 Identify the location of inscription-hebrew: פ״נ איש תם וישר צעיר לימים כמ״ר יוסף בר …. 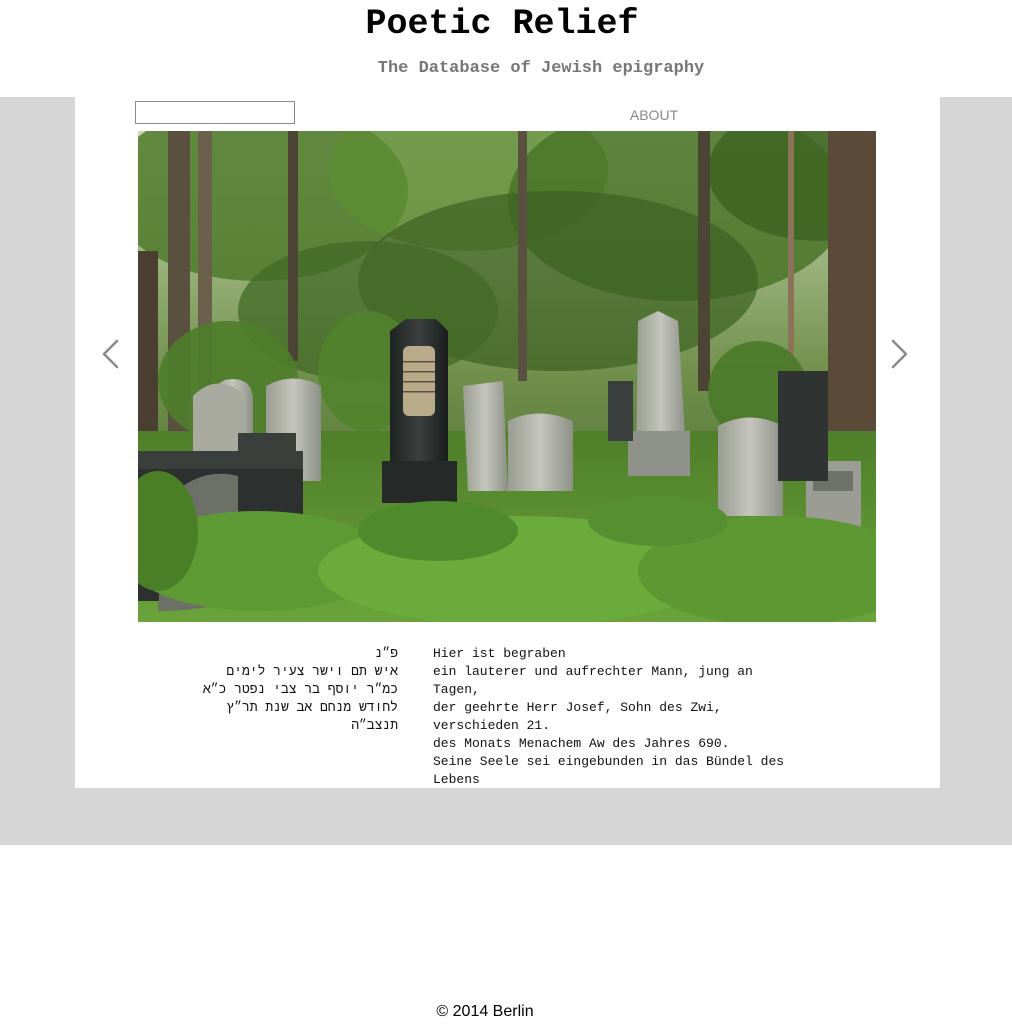
(300, 689).